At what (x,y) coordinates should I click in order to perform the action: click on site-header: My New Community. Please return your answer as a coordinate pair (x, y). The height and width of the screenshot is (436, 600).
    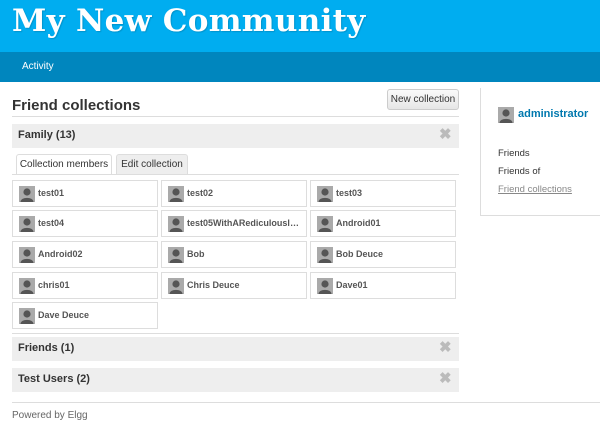
    Looking at the image, I should click on (300, 26).